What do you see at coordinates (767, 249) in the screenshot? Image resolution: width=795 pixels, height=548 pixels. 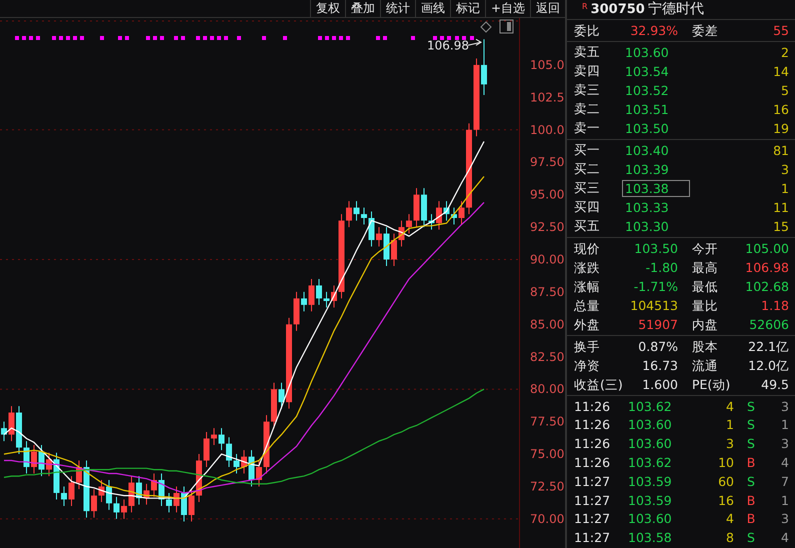 I see `field-value: 105.00` at bounding box center [767, 249].